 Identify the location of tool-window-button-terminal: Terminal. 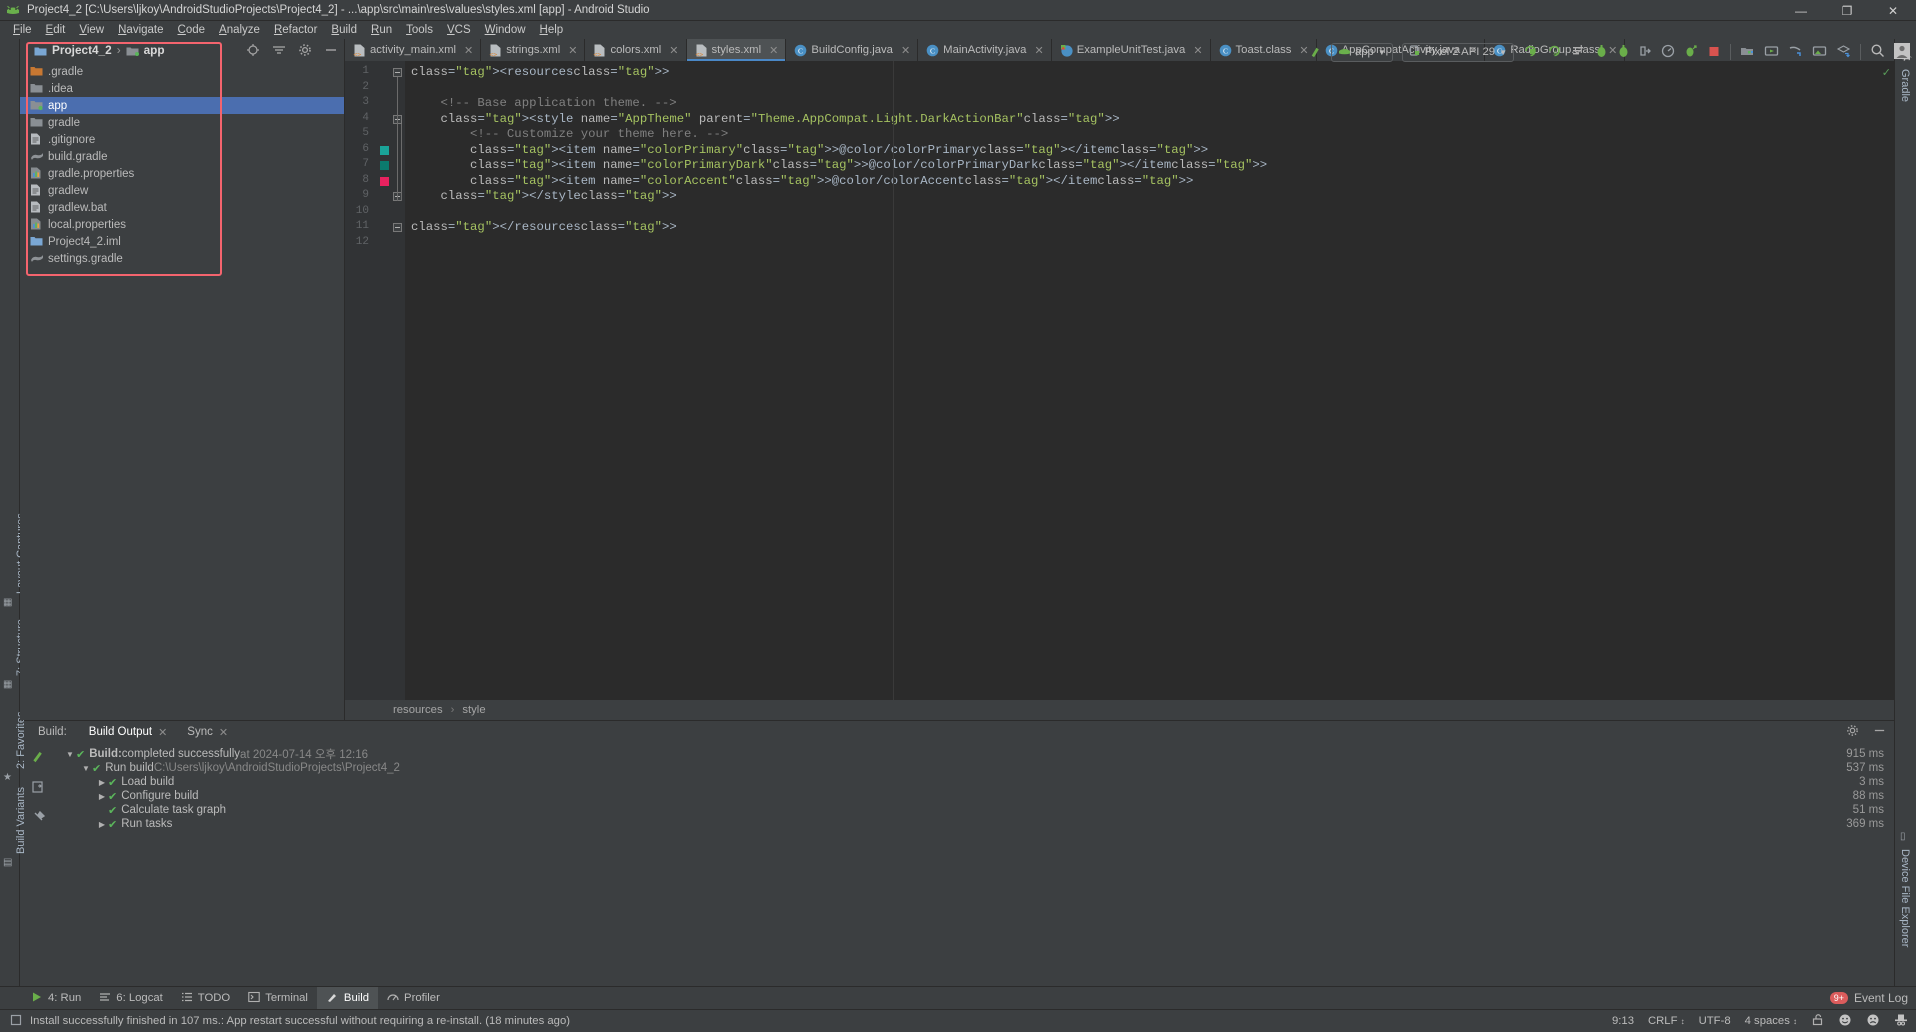
(278, 998).